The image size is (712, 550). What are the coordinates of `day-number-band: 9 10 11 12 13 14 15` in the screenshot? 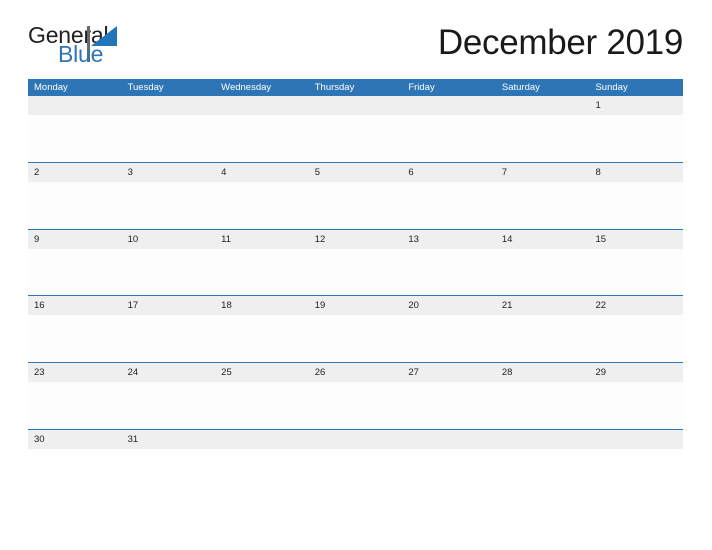 It's located at (355, 239).